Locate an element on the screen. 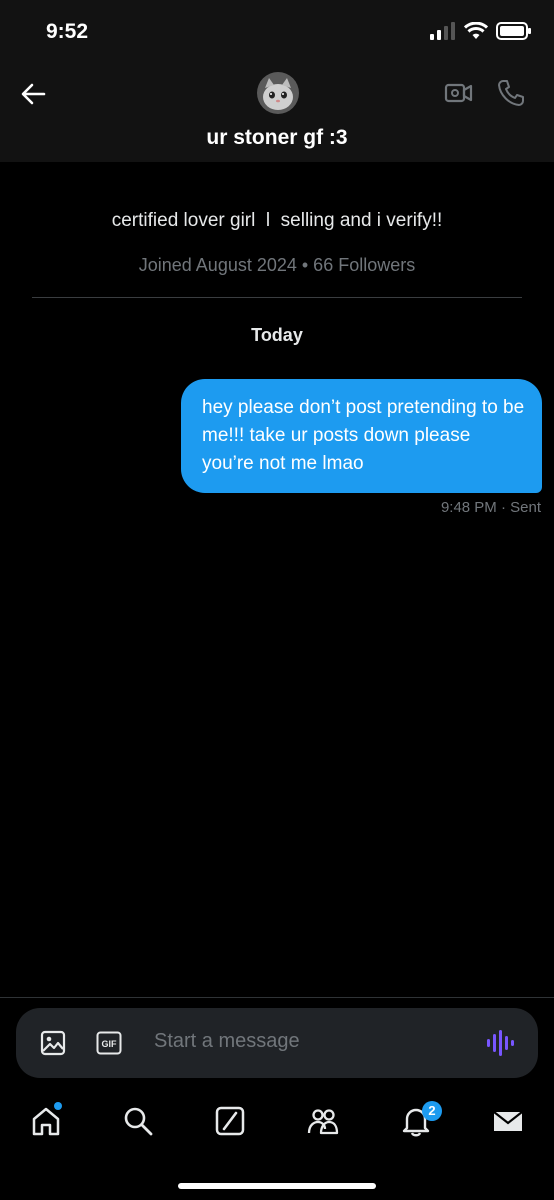 This screenshot has height=1200, width=554. voice-icon is located at coordinates (500, 1043).